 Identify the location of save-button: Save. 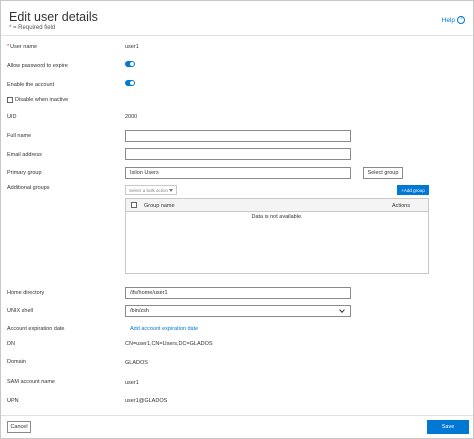
(448, 427).